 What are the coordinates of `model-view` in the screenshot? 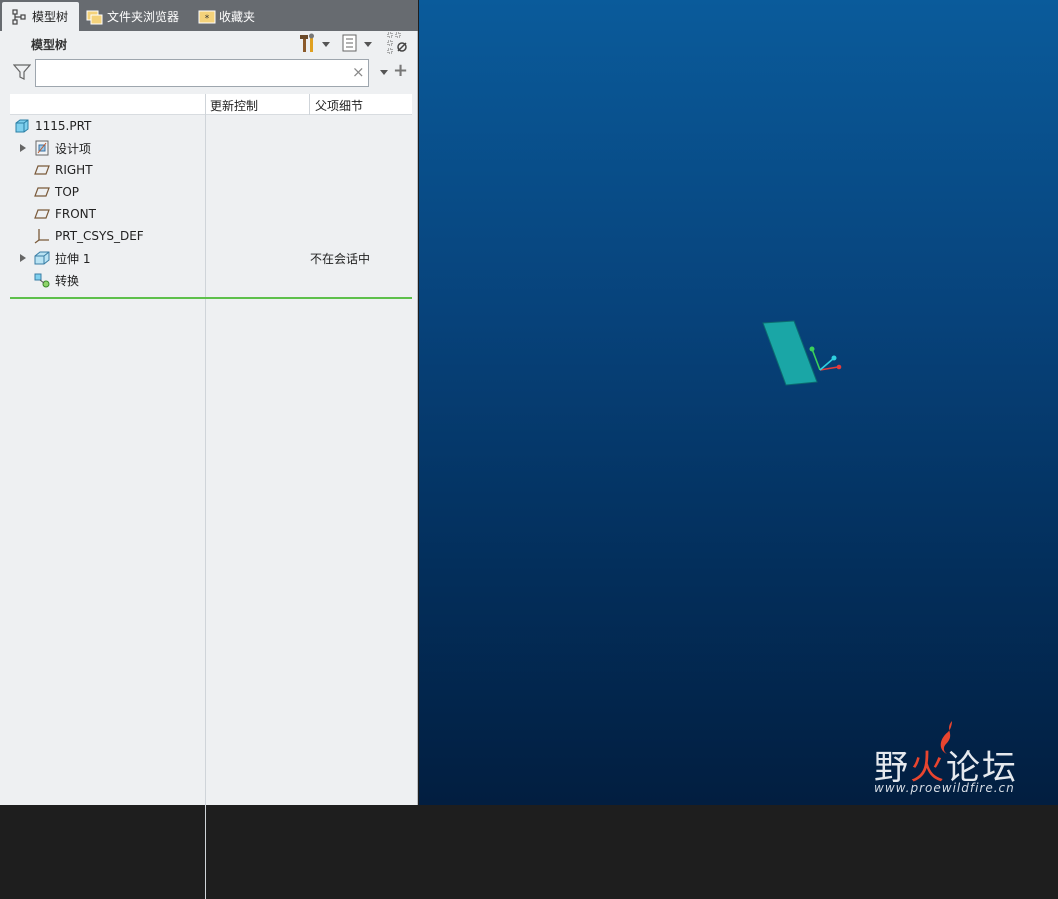 It's located at (802, 353).